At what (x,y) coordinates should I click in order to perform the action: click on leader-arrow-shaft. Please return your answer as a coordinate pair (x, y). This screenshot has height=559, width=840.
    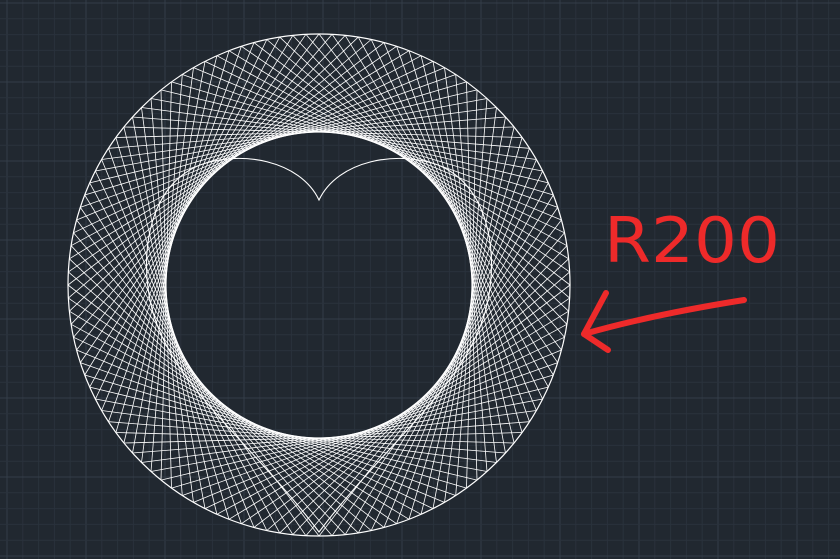
    Looking at the image, I should click on (664, 317).